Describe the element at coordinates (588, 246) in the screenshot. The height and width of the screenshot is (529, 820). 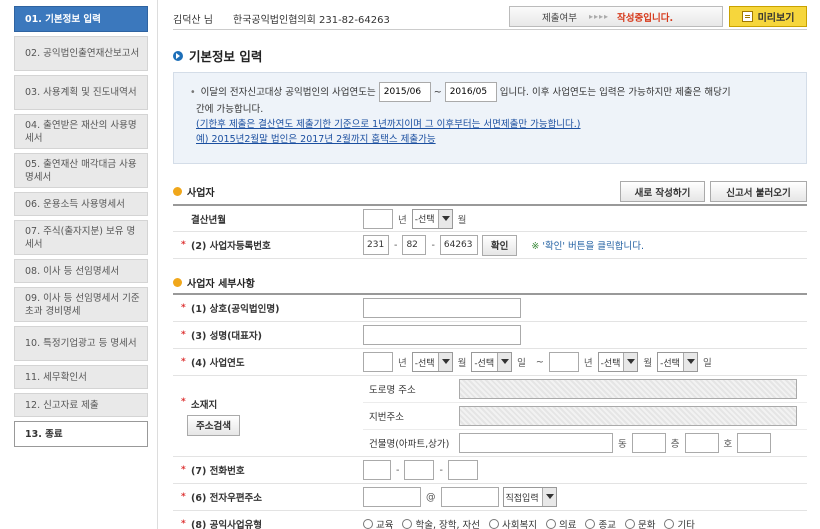
I see `confirm-hint: ※ '확인' 버튼을 클릭합니다.` at that location.